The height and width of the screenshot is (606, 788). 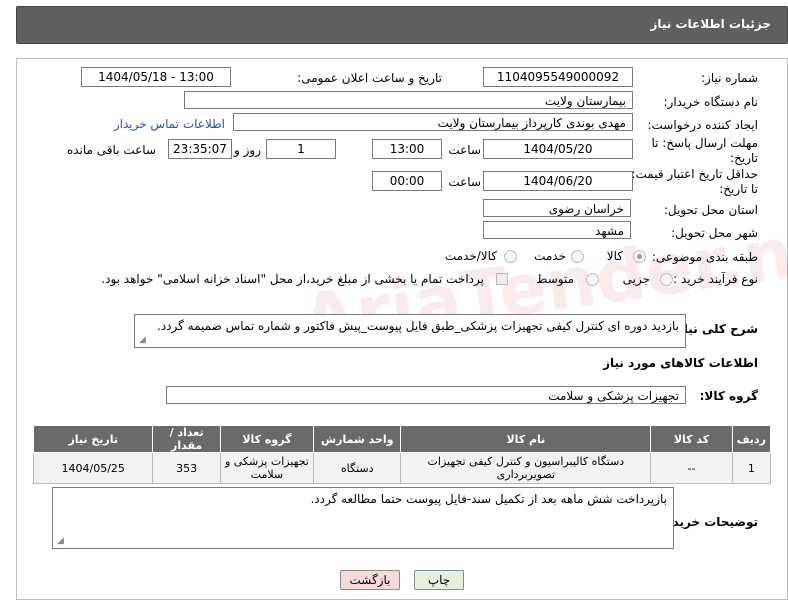 I want to click on deadline-time-field: 13:00, so click(x=407, y=149).